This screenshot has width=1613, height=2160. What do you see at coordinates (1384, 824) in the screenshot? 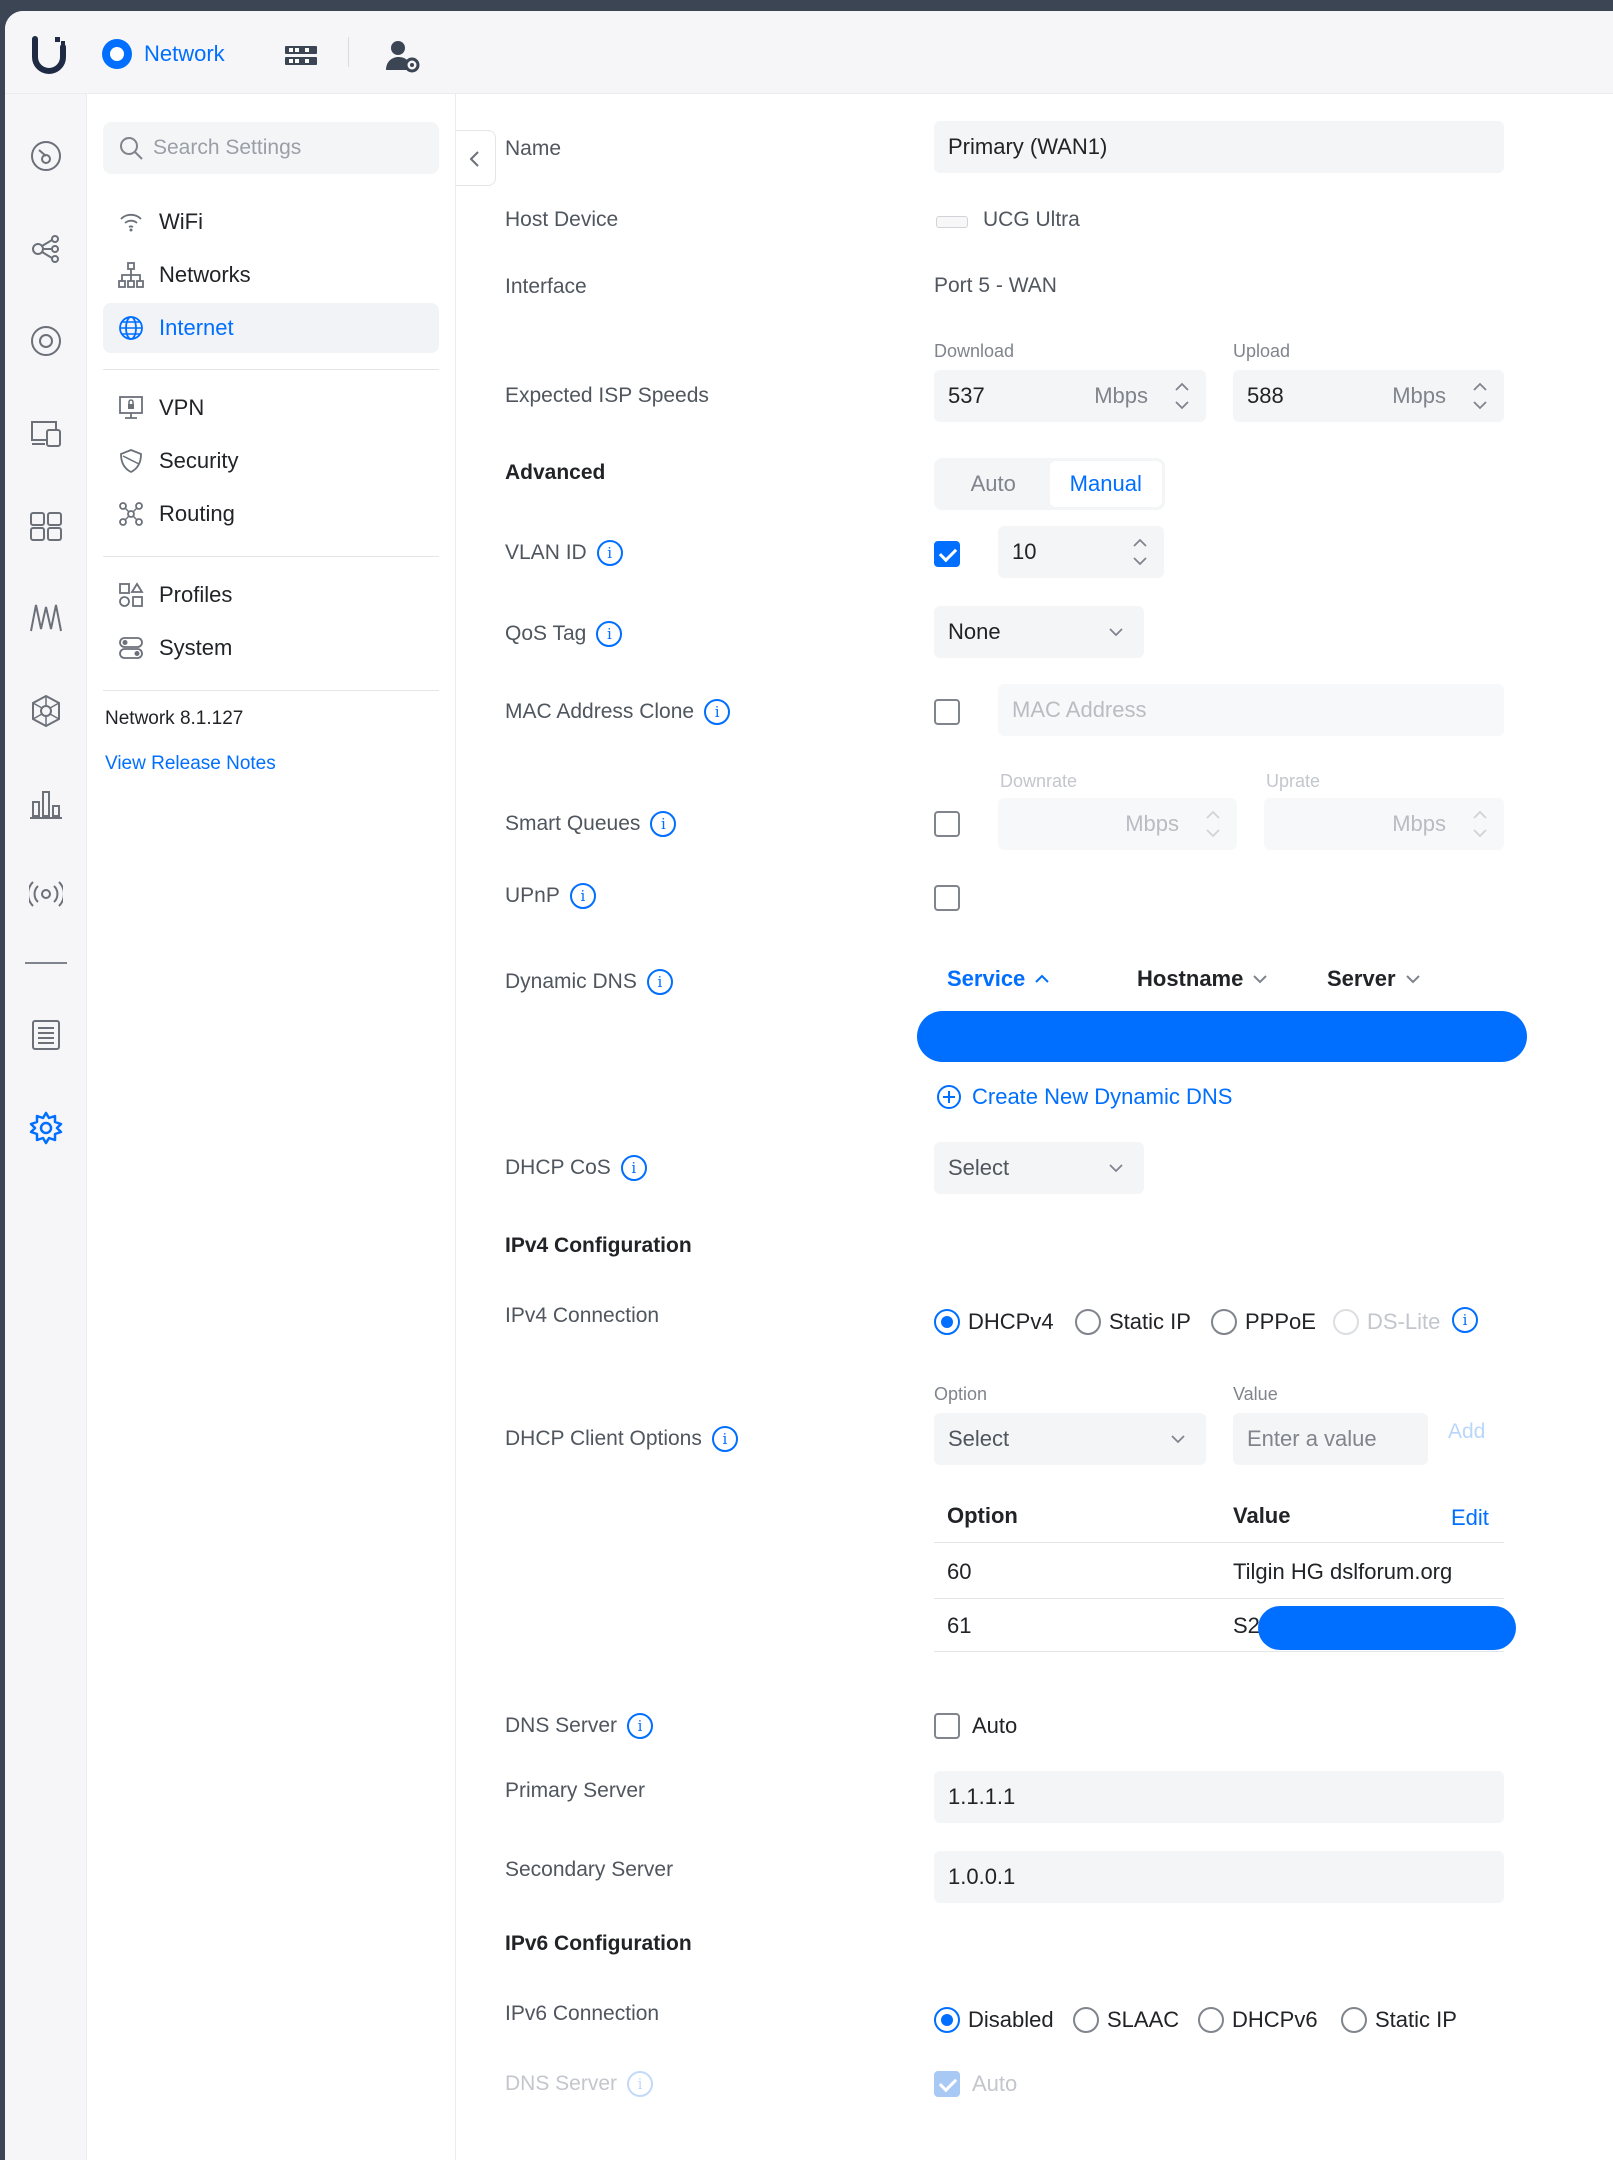
I see `uprate-input: Mbps` at bounding box center [1384, 824].